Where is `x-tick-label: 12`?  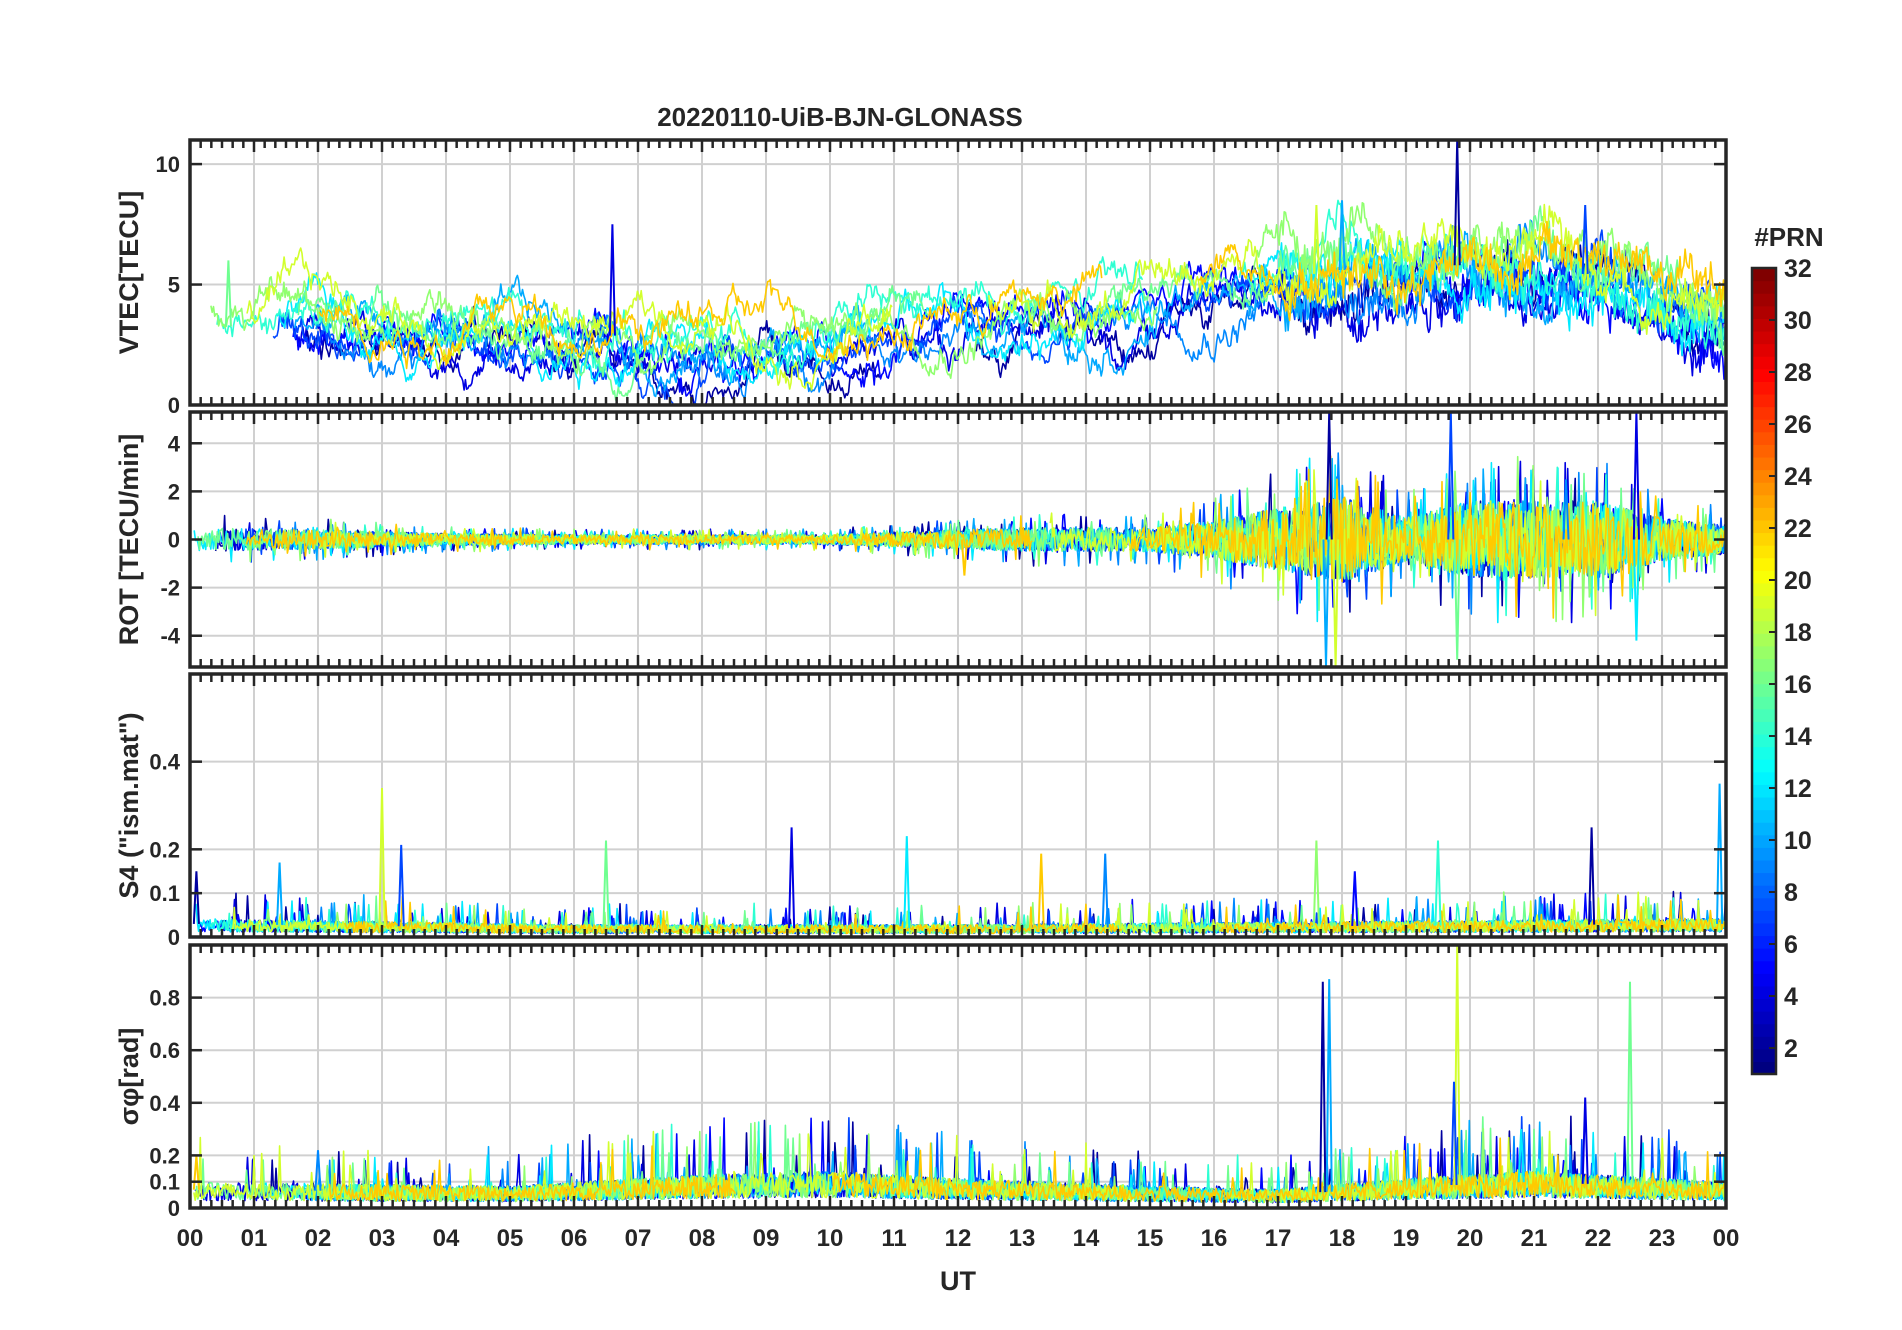 x-tick-label: 12 is located at coordinates (958, 1238).